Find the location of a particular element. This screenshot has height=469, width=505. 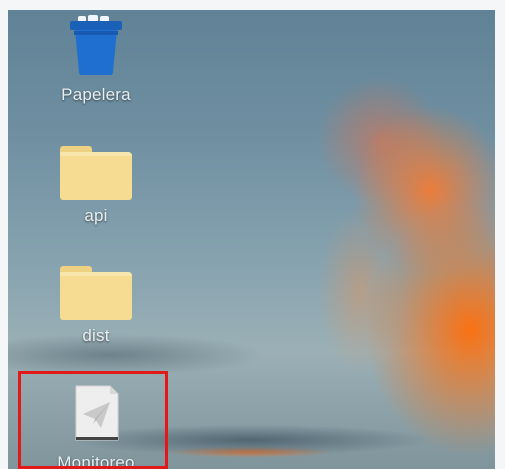

desktop-icon-api-folder: api is located at coordinates (96, 186).